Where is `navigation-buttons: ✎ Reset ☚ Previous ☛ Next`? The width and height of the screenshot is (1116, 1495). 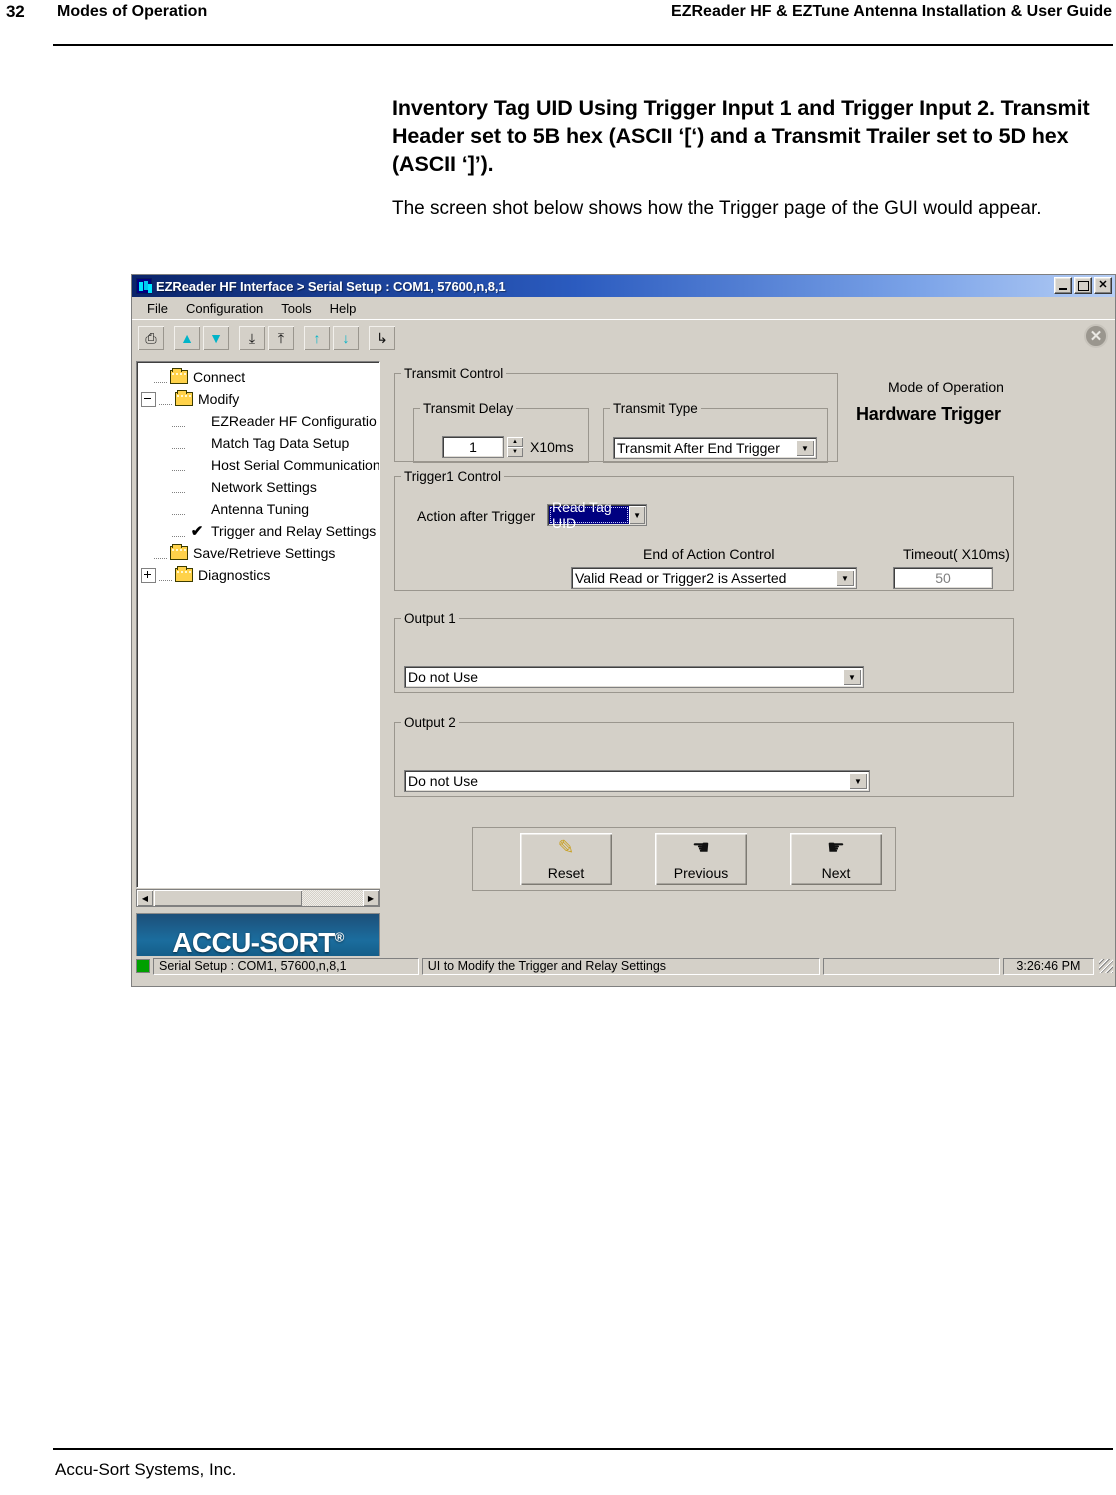
navigation-buttons: ✎ Reset ☚ Previous ☛ Next is located at coordinates (684, 856).